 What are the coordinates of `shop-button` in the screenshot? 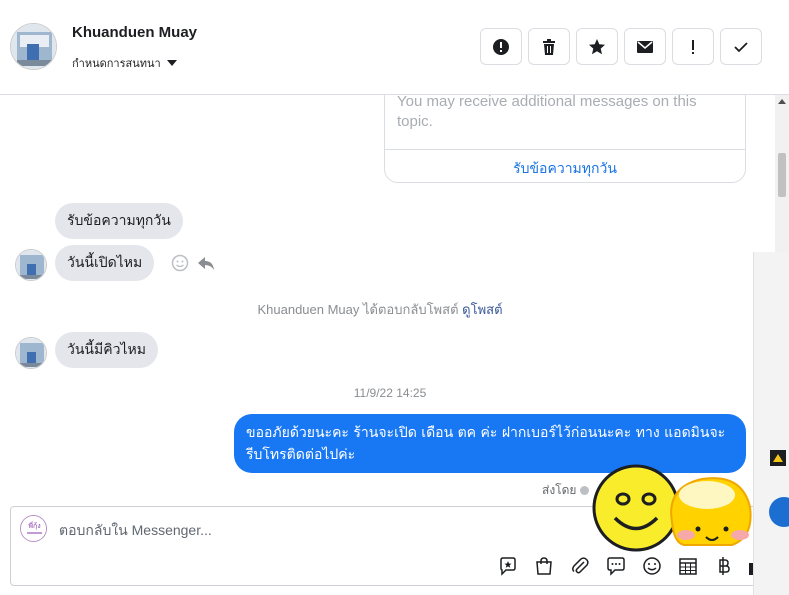 It's located at (544, 566).